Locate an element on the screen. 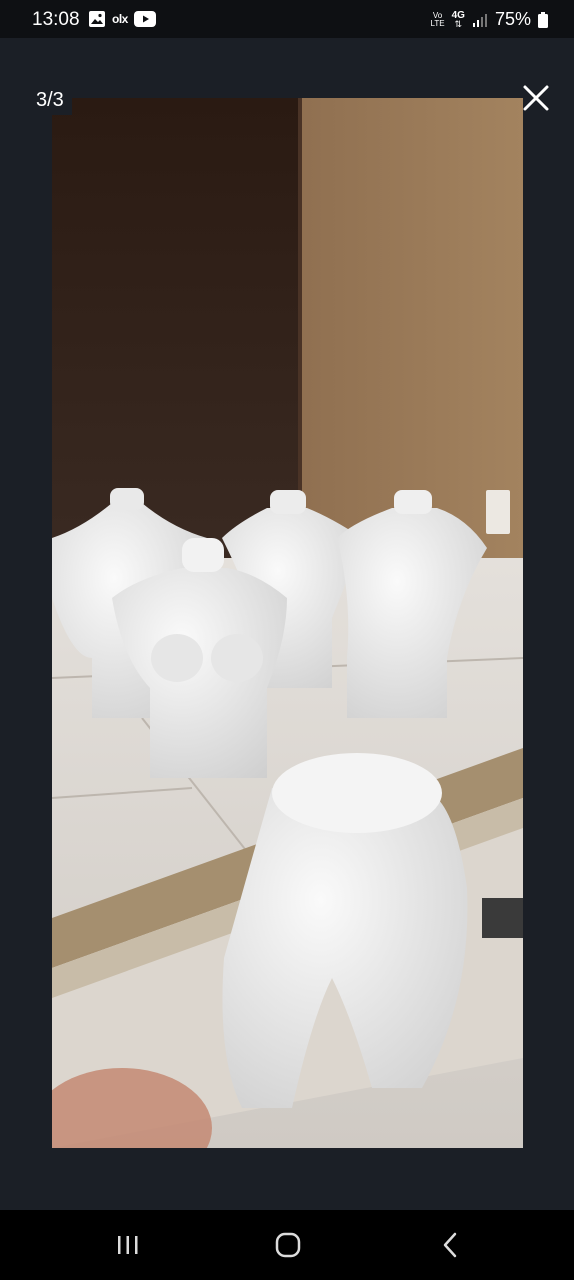 The width and height of the screenshot is (574, 1280). home-icon is located at coordinates (288, 1245).